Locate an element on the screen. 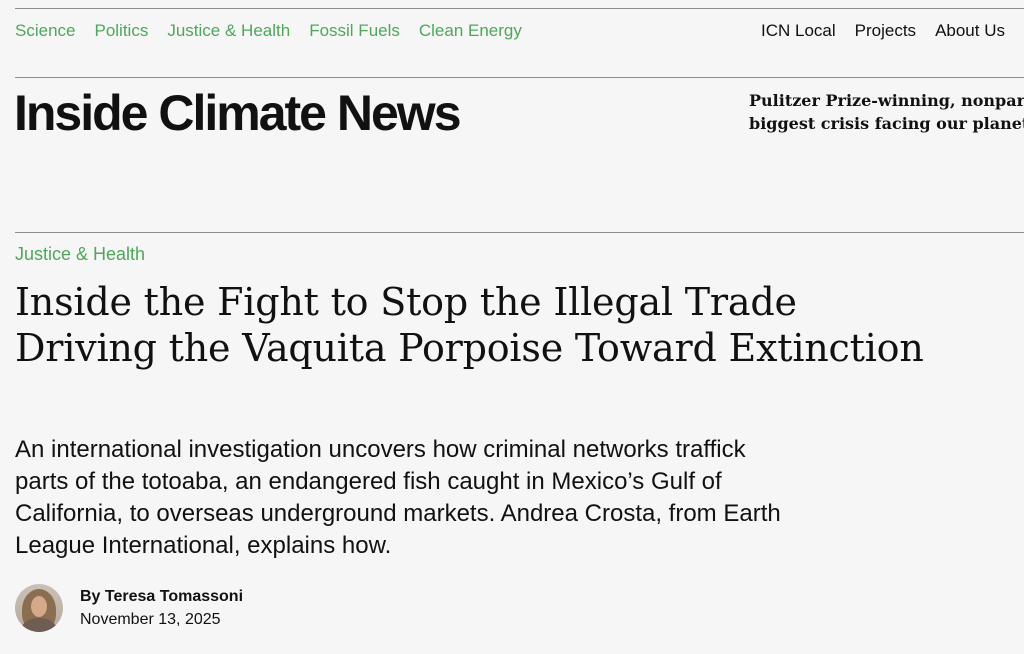  tagline-line-2: biggest crisis facing our planet. is located at coordinates (886, 123).